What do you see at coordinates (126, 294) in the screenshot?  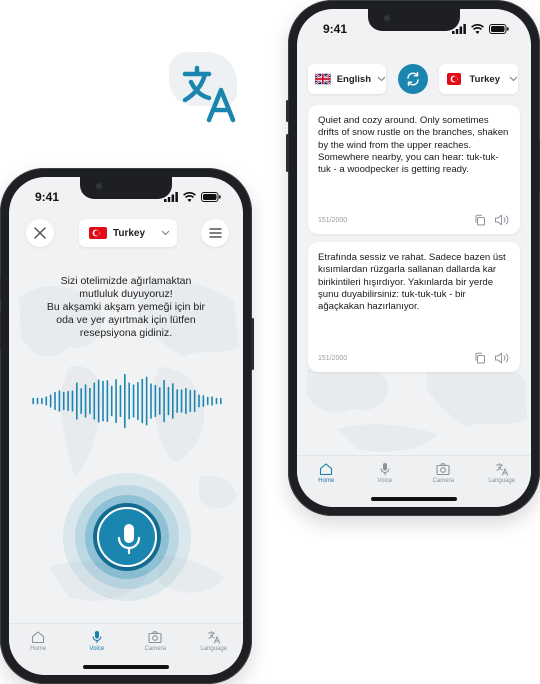 I see `phrase-line: mutluluk duyuyoruz!` at bounding box center [126, 294].